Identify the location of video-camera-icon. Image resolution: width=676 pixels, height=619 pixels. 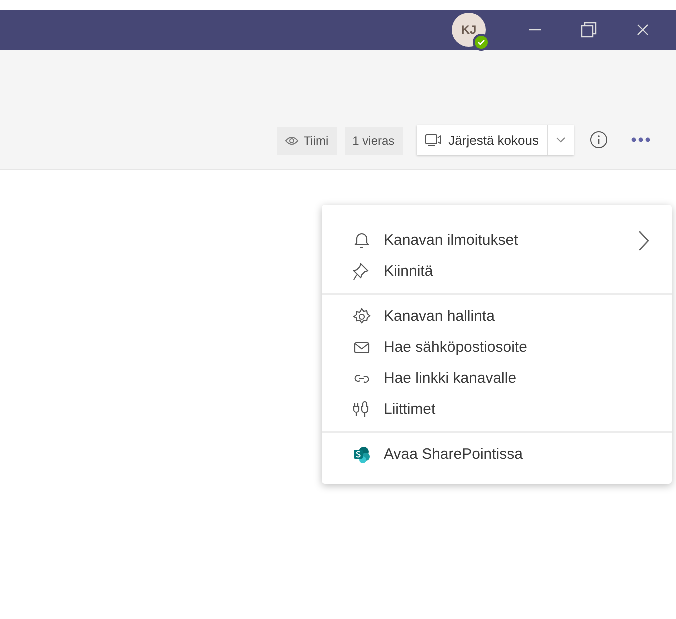
(433, 140).